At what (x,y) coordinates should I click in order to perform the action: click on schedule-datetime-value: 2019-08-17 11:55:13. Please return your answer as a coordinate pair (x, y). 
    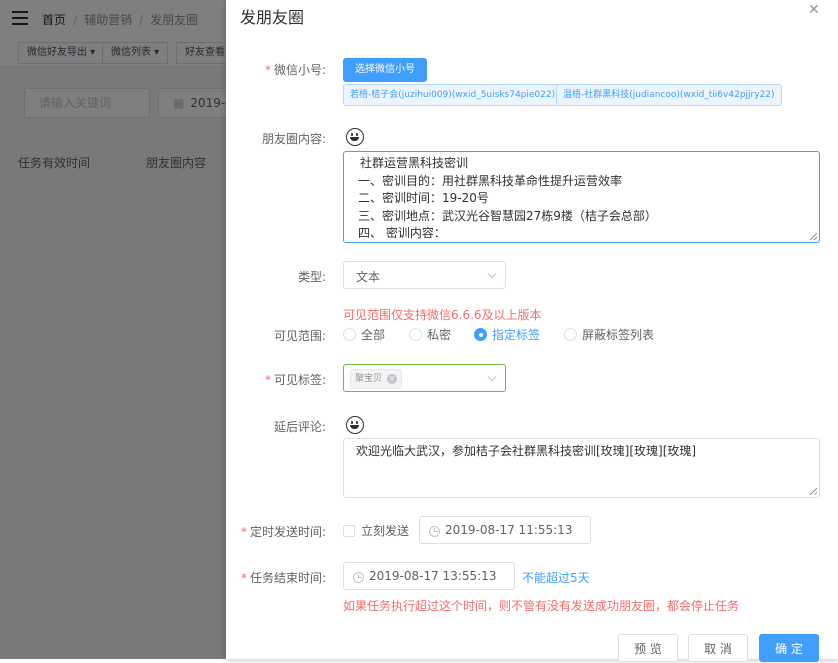
    Looking at the image, I should click on (509, 530).